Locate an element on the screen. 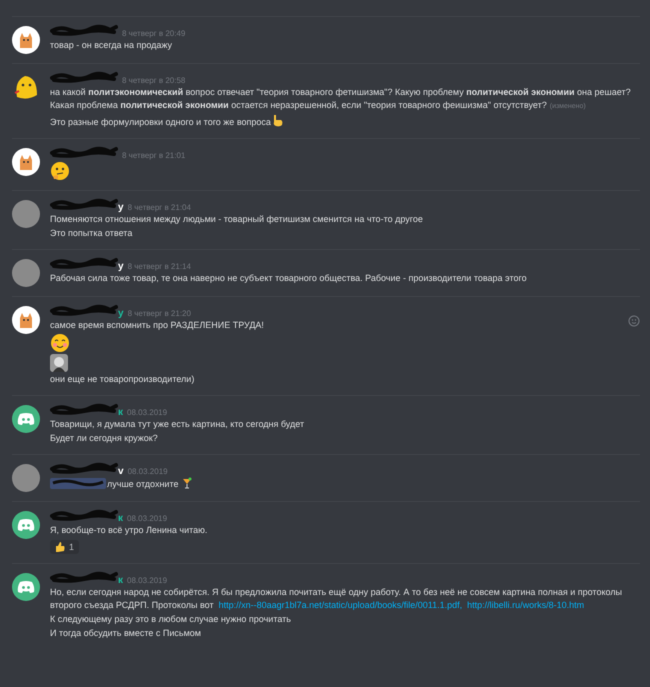 Image resolution: width=650 pixels, height=687 pixels. message-text: И тогда обсудить вместе с Письмом is located at coordinates (125, 633).